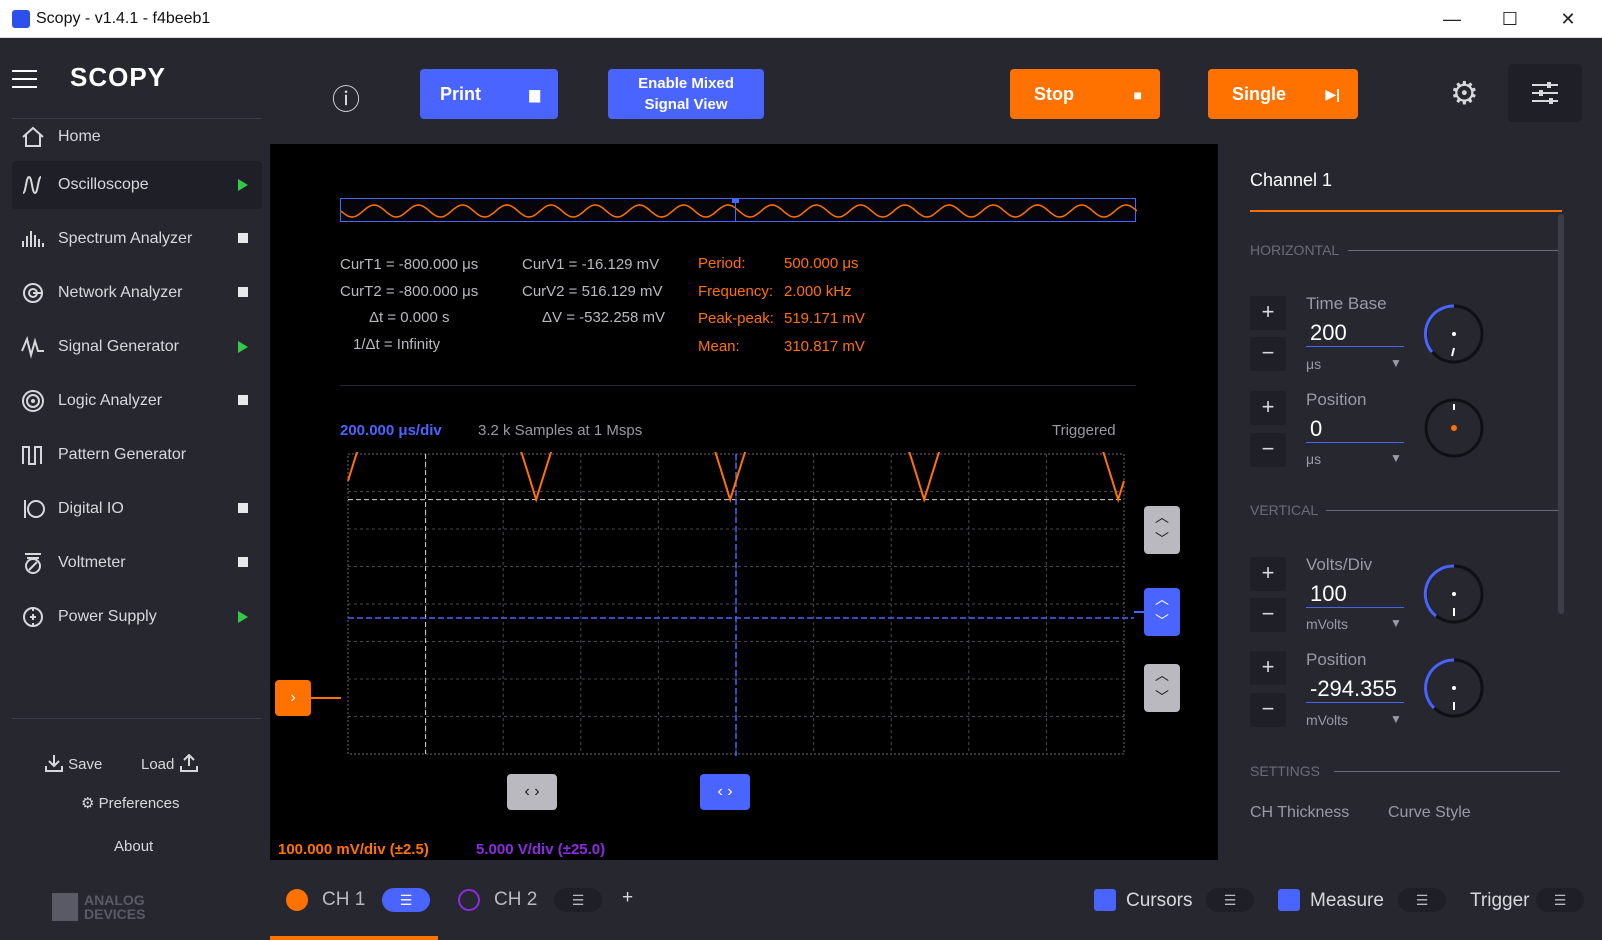 This screenshot has height=940, width=1602. Describe the element at coordinates (137, 401) in the screenshot. I see `sidebar-item-logic-analyzer: Logic Analyzer` at that location.